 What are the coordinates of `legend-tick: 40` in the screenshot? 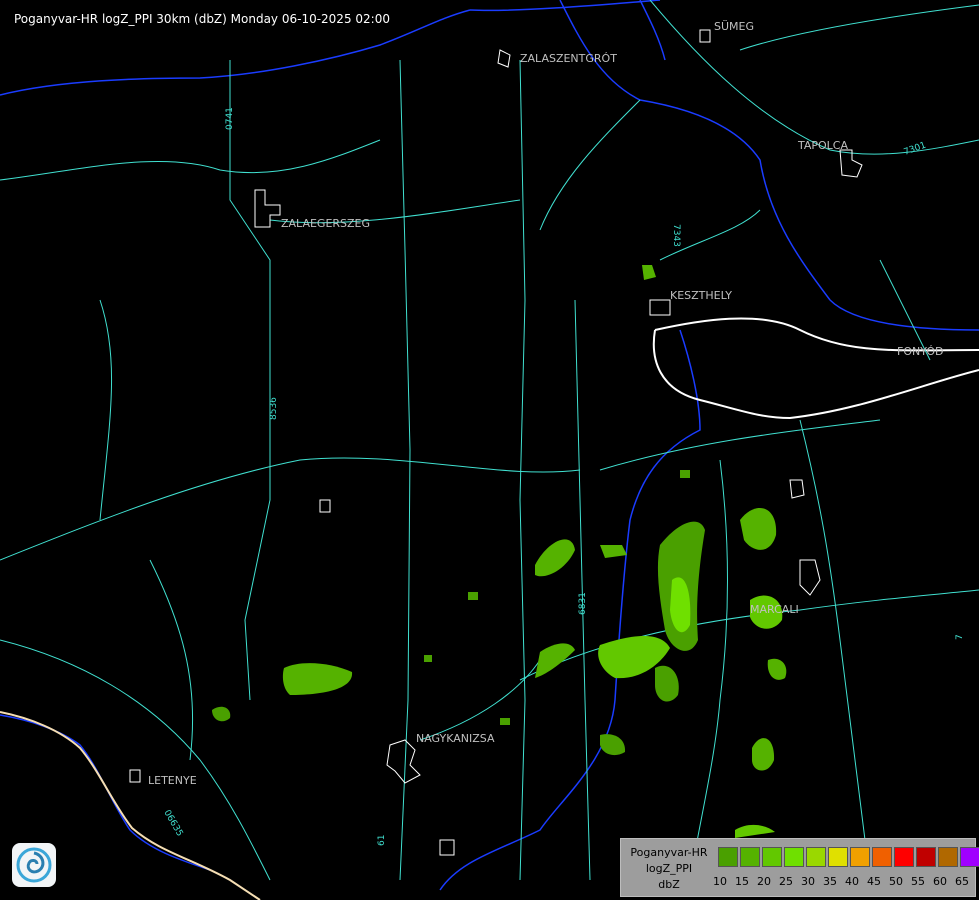 It's located at (852, 881).